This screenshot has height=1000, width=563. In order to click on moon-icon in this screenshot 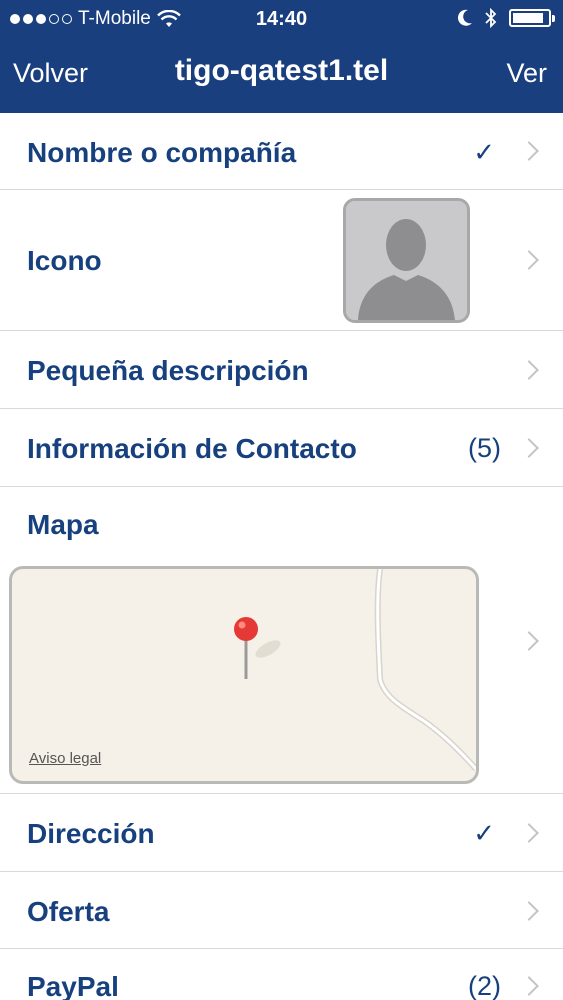, I will do `click(464, 17)`.